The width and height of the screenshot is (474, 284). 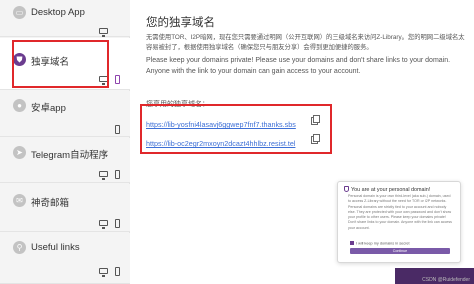 I want to click on sidebar-item-useful-links: ⚲ Useful links, so click(x=65, y=258).